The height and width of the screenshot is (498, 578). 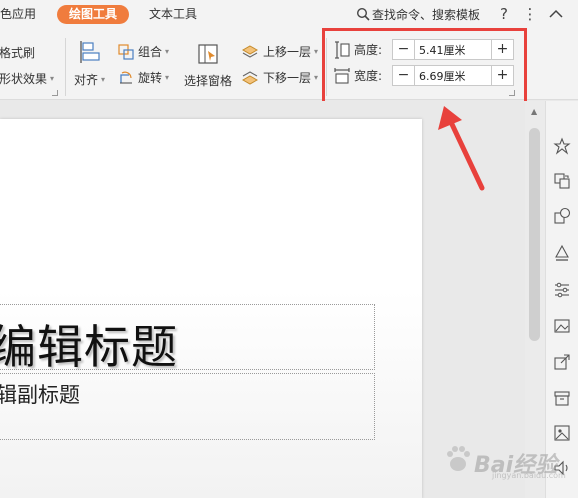 What do you see at coordinates (287, 52) in the screenshot?
I see `bring-forward-label: 上移一层` at bounding box center [287, 52].